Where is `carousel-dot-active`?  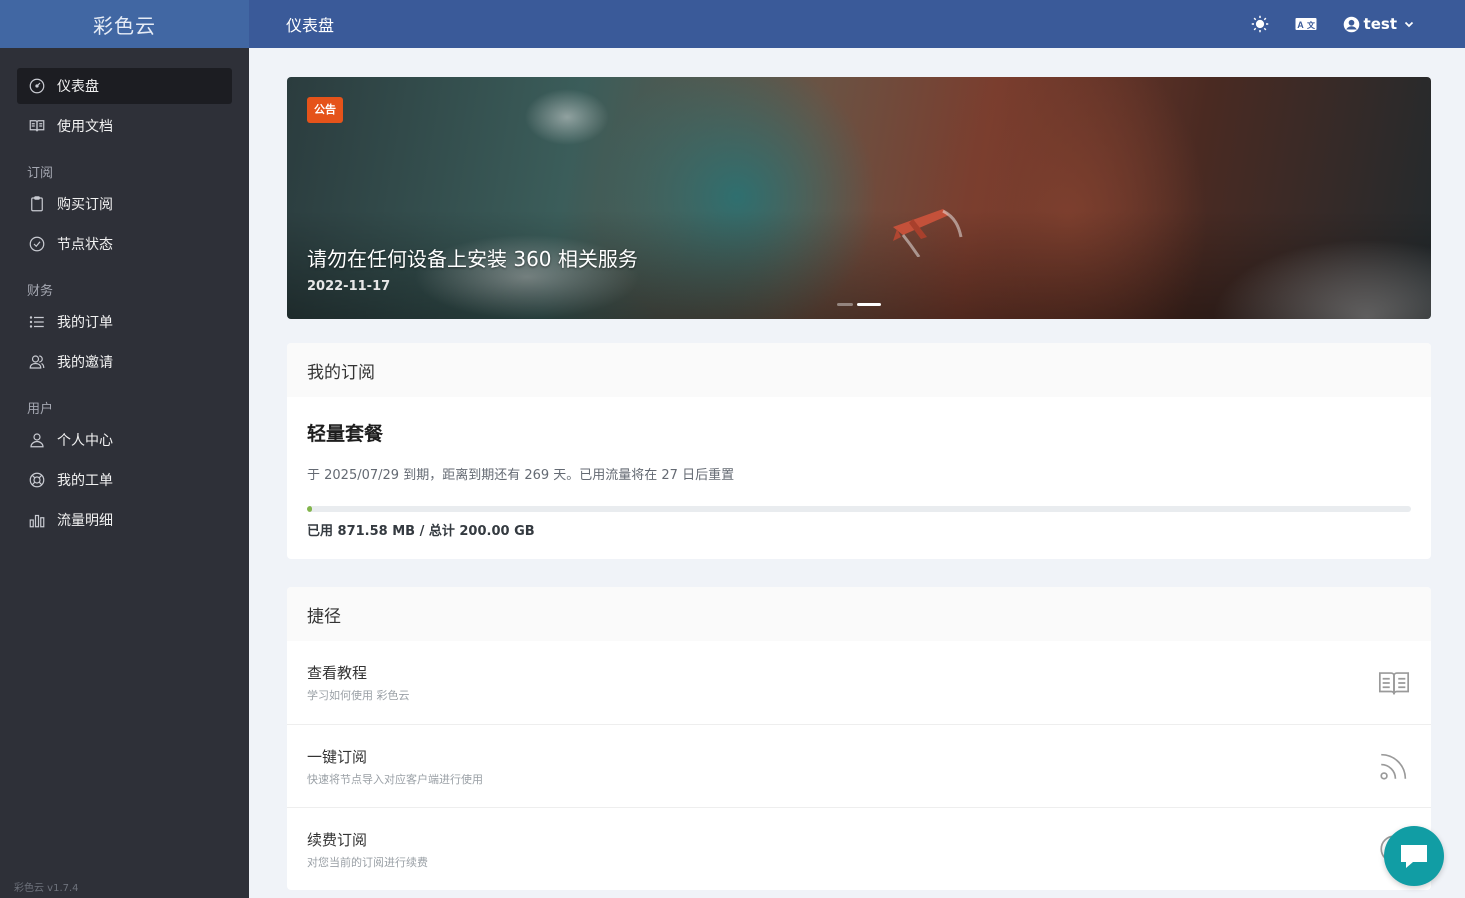
carousel-dot-active is located at coordinates (869, 304).